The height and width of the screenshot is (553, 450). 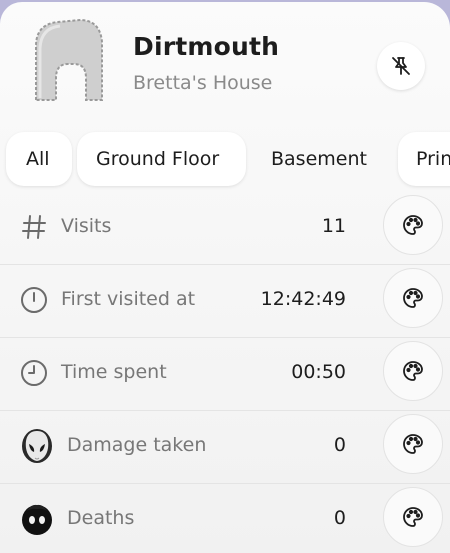 What do you see at coordinates (101, 518) in the screenshot?
I see `stat-label: Deaths` at bounding box center [101, 518].